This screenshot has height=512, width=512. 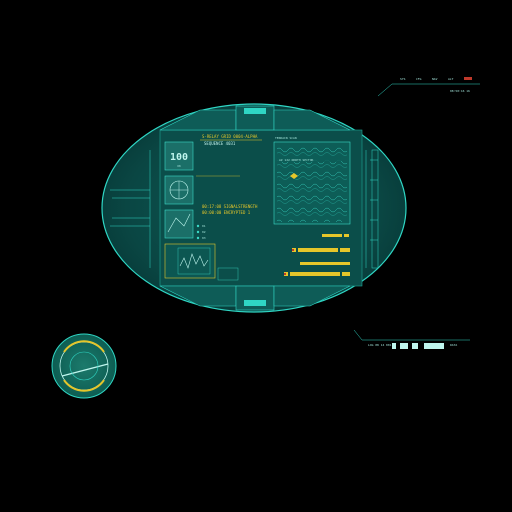 I want to click on readout-cfg: CFG, so click(x=419, y=79).